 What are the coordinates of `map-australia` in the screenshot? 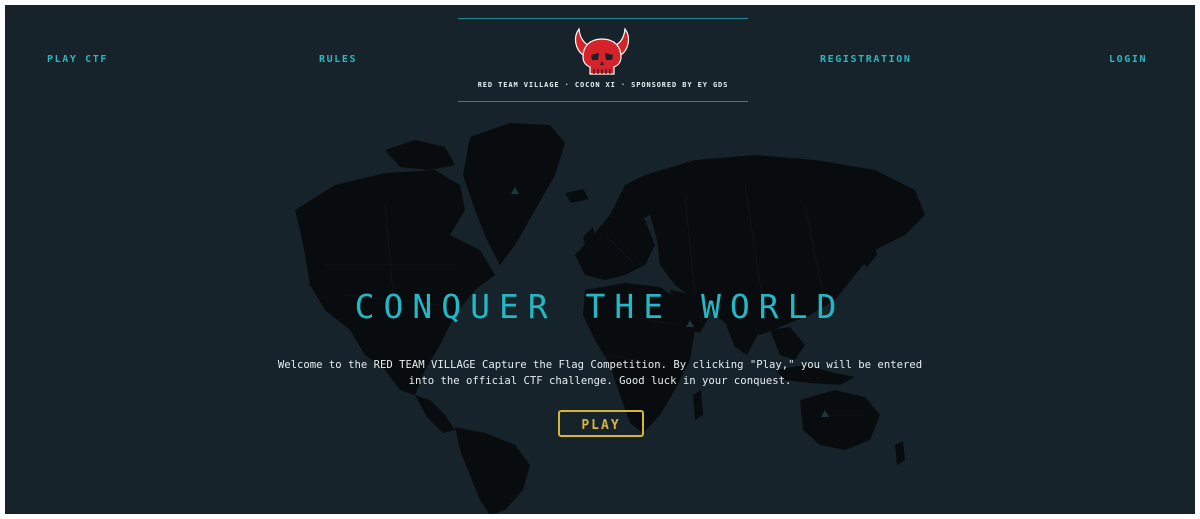 It's located at (840, 420).